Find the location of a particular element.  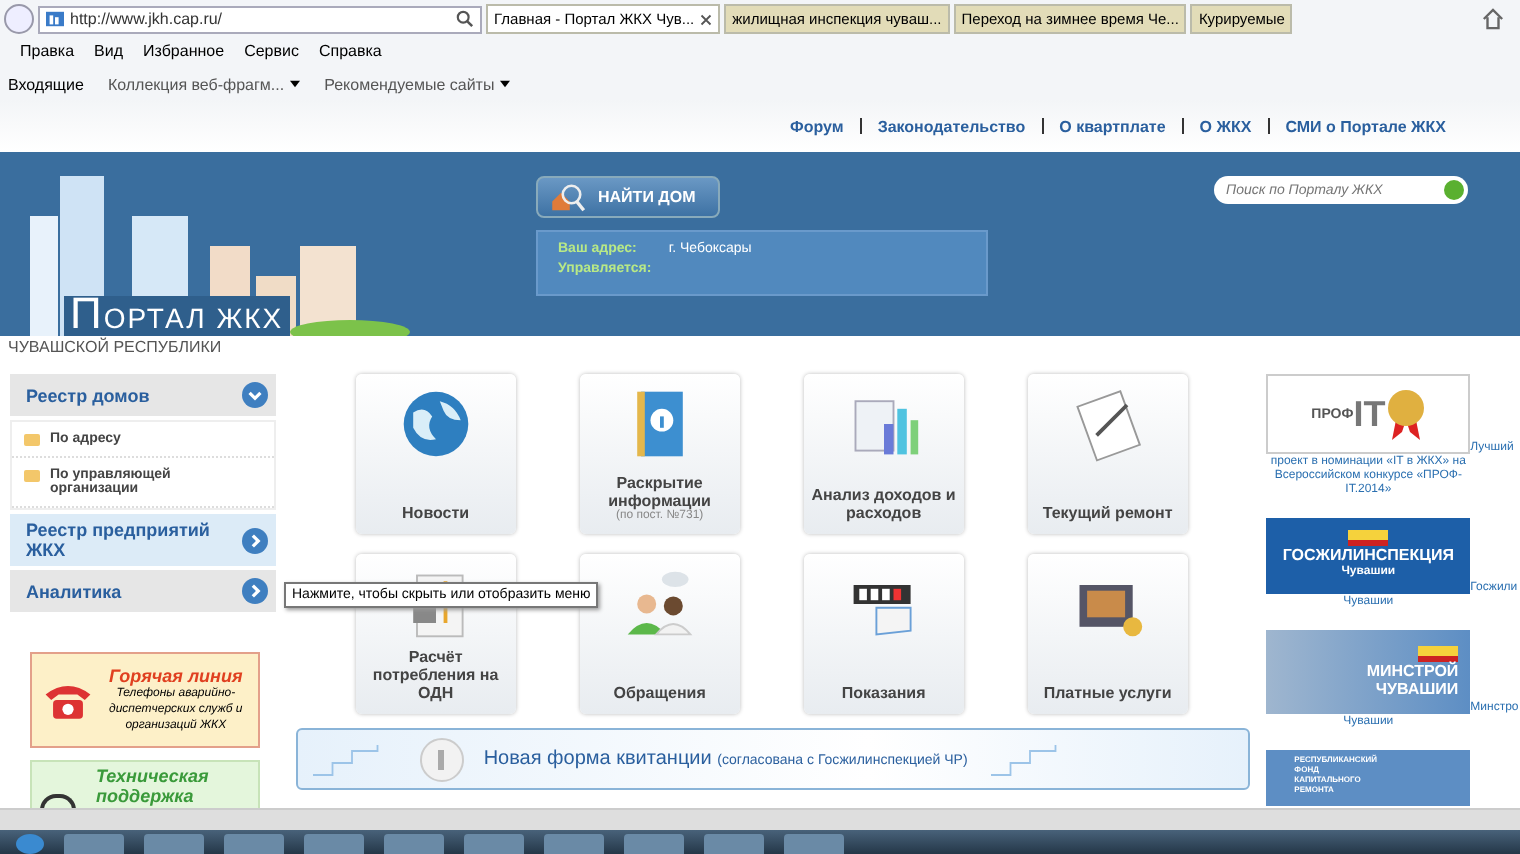

nav-link: Законодательство is located at coordinates (951, 126).